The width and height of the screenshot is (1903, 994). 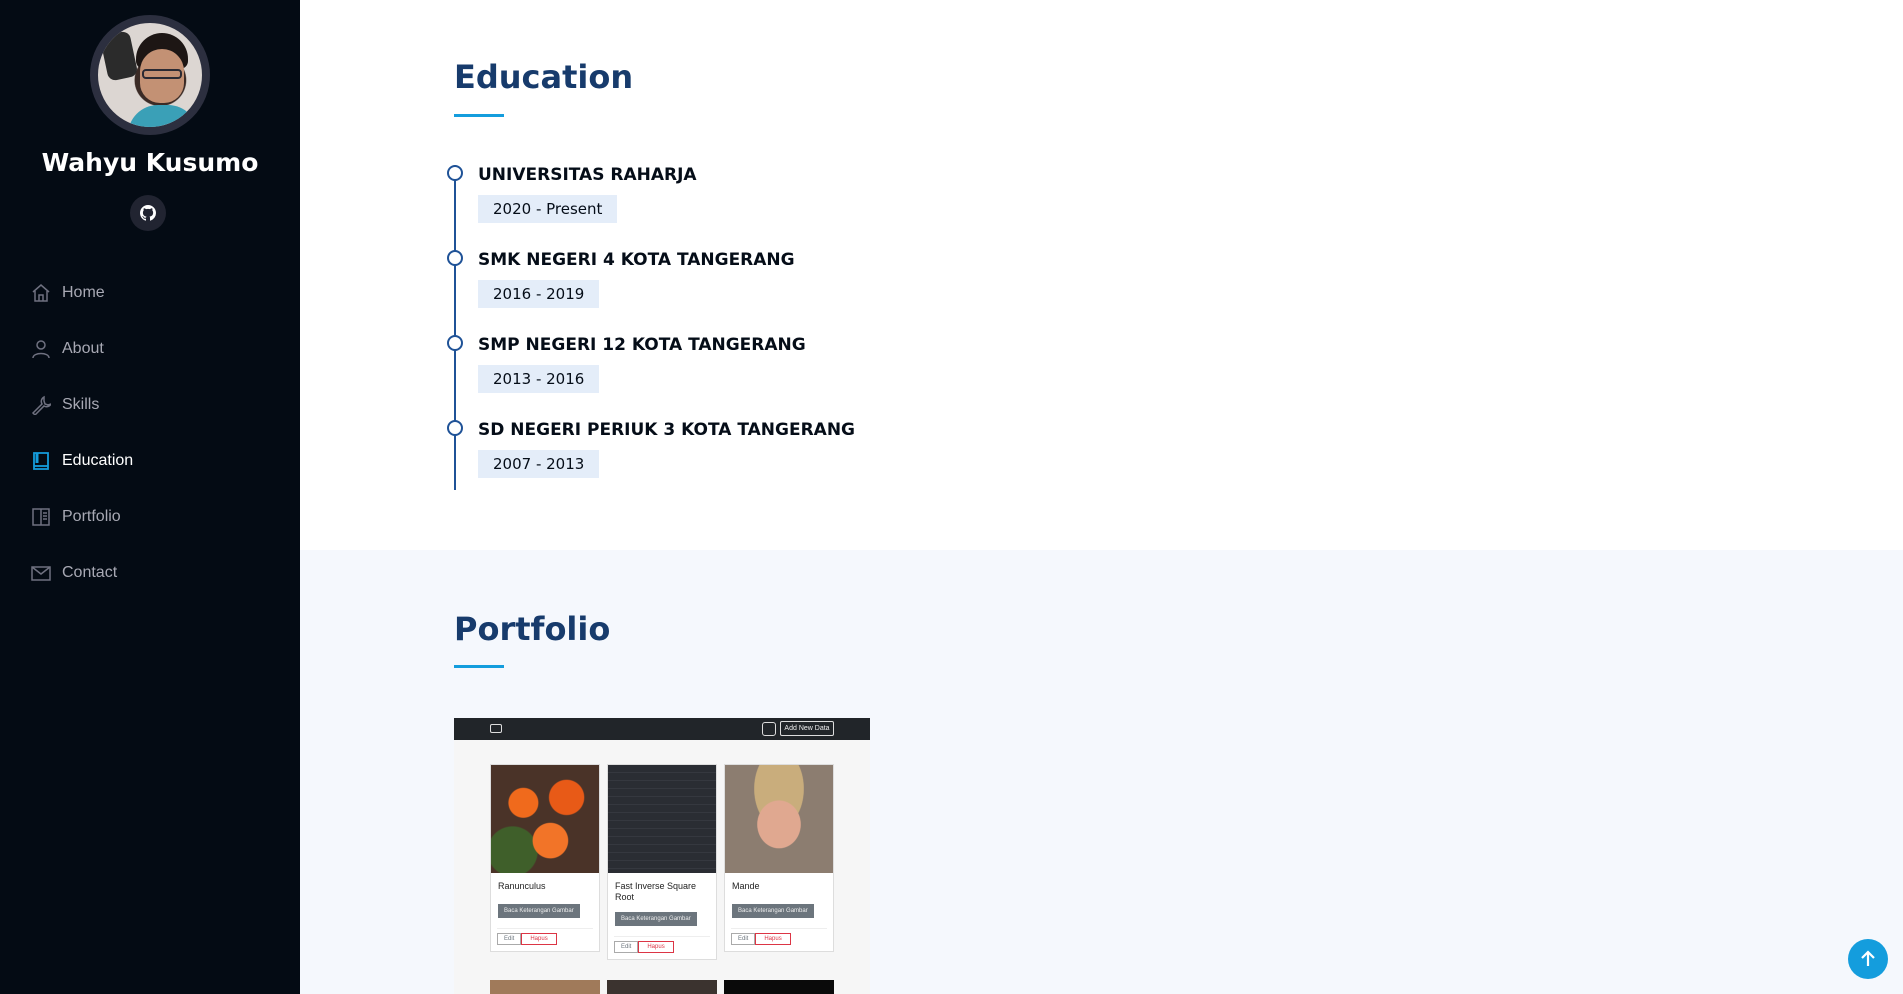 I want to click on nav-item-skills: Skills, so click(x=150, y=405).